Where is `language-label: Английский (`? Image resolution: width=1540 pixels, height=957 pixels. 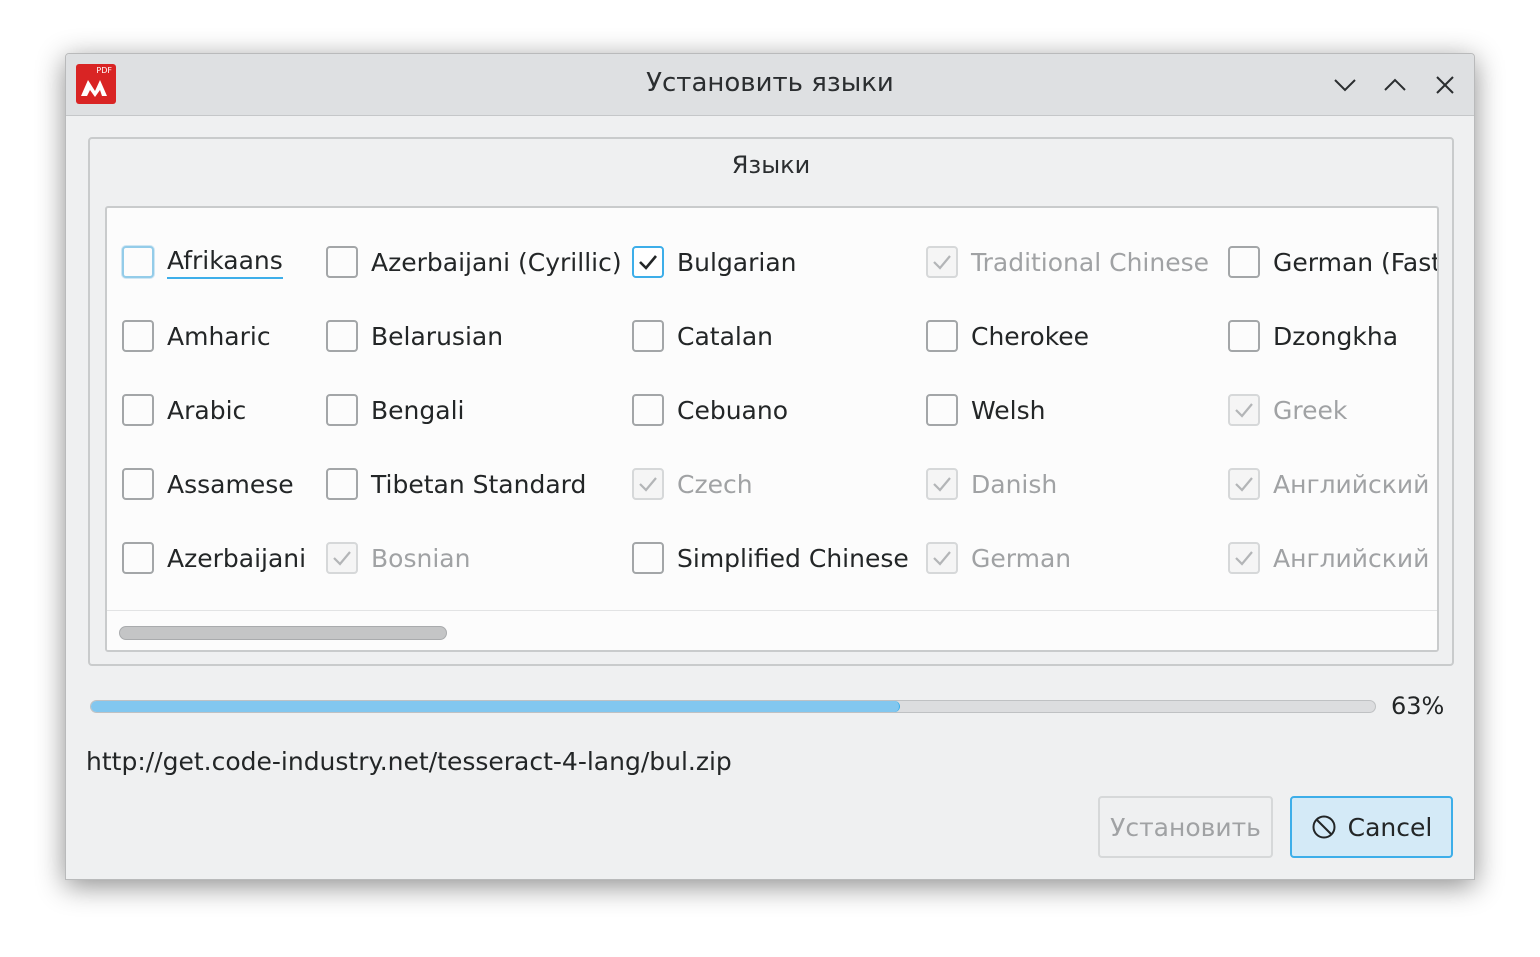
language-label: Английский ( is located at coordinates (1356, 558).